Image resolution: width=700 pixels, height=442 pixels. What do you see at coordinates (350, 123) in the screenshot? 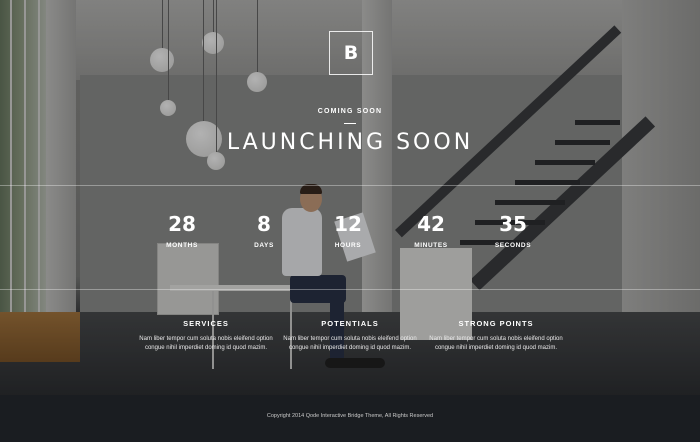
I see `separator` at bounding box center [350, 123].